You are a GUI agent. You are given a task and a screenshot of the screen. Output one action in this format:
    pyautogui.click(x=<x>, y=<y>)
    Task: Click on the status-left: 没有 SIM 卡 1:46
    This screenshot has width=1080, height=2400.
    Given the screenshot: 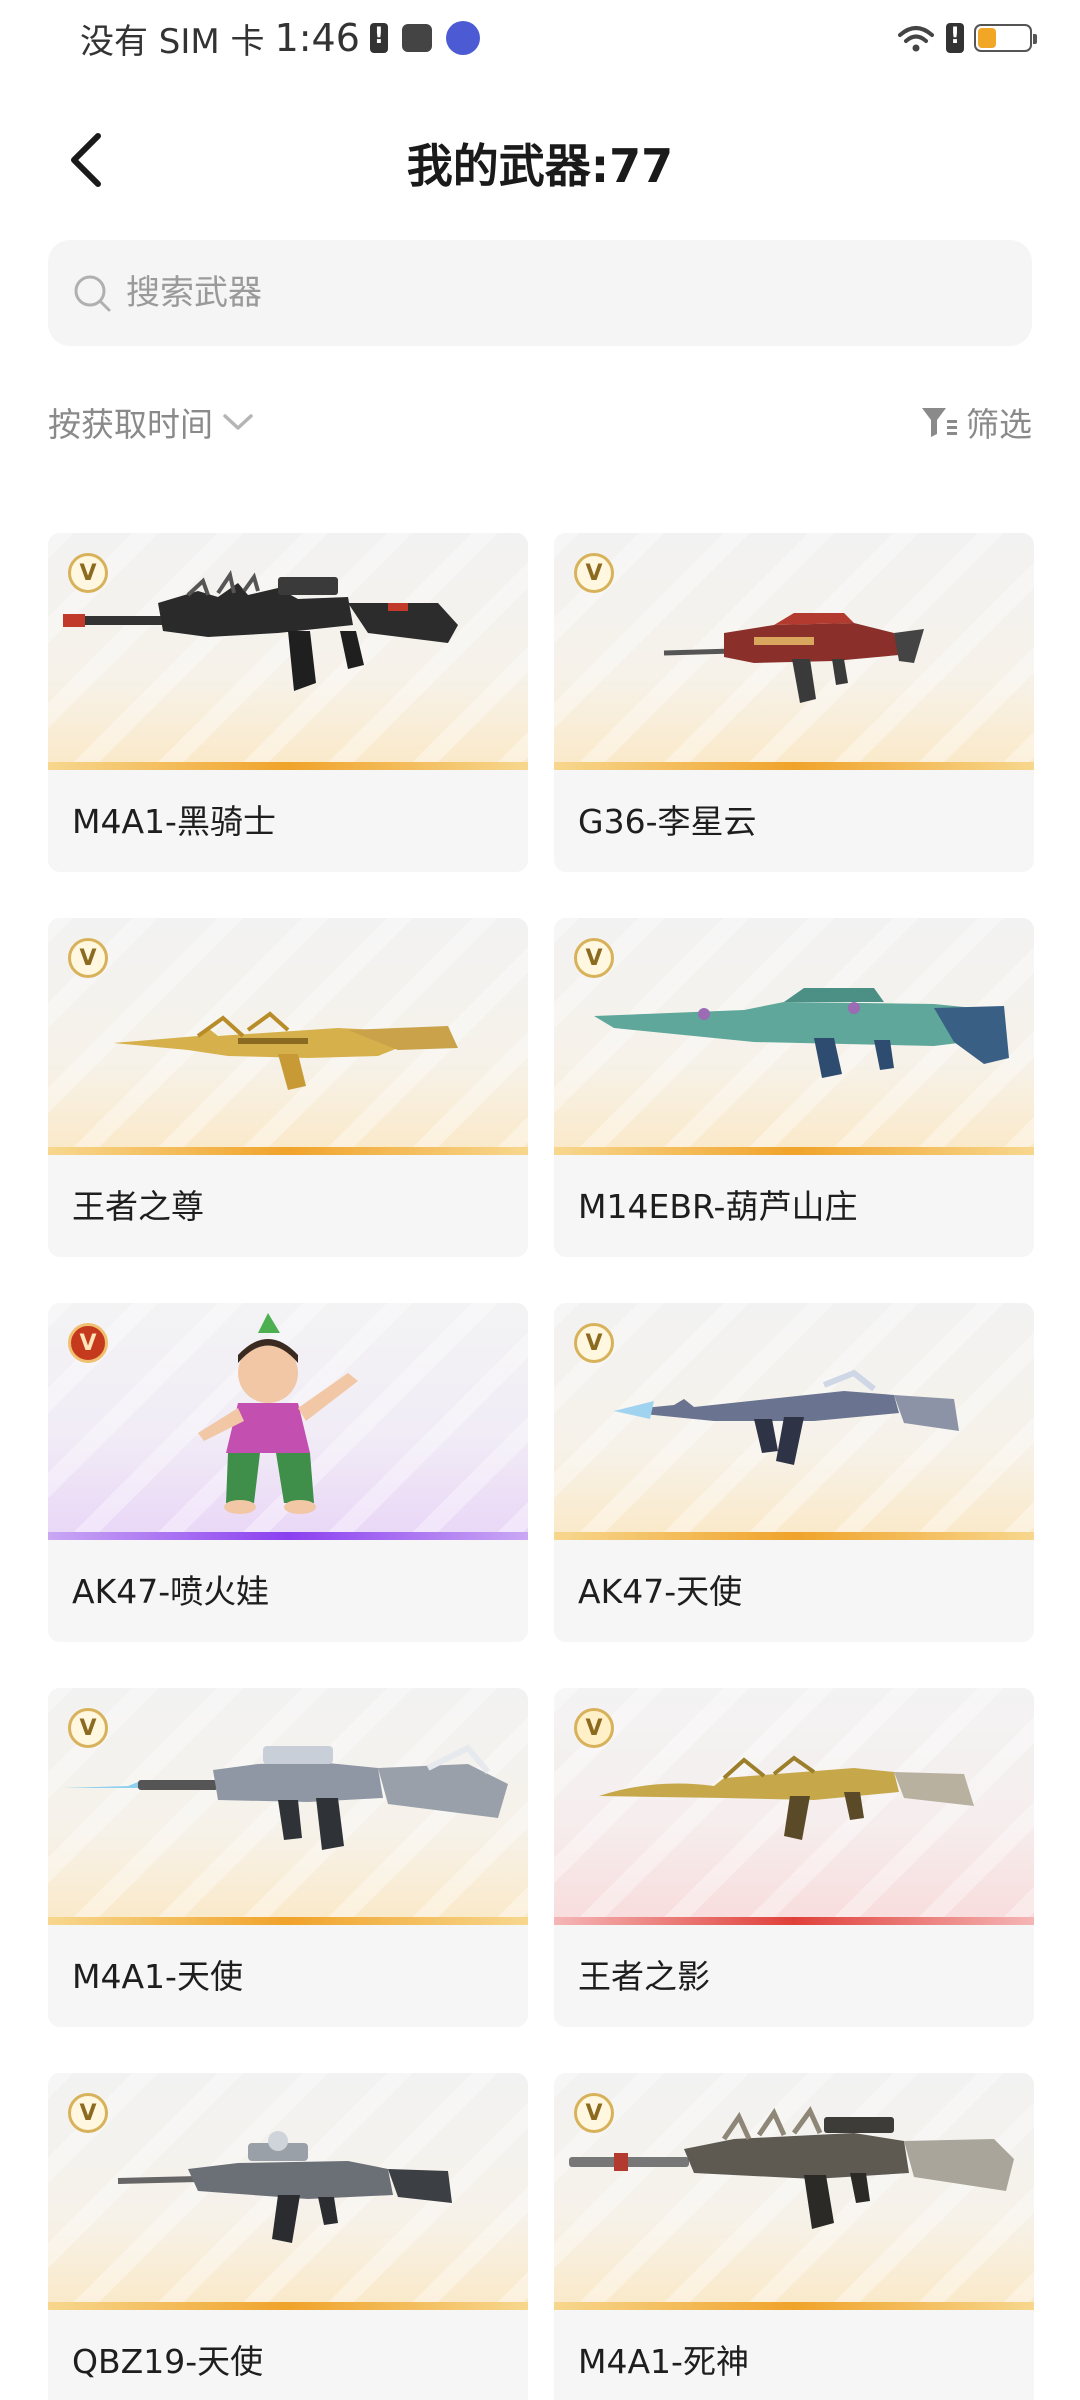 What is the action you would take?
    pyautogui.click(x=280, y=38)
    